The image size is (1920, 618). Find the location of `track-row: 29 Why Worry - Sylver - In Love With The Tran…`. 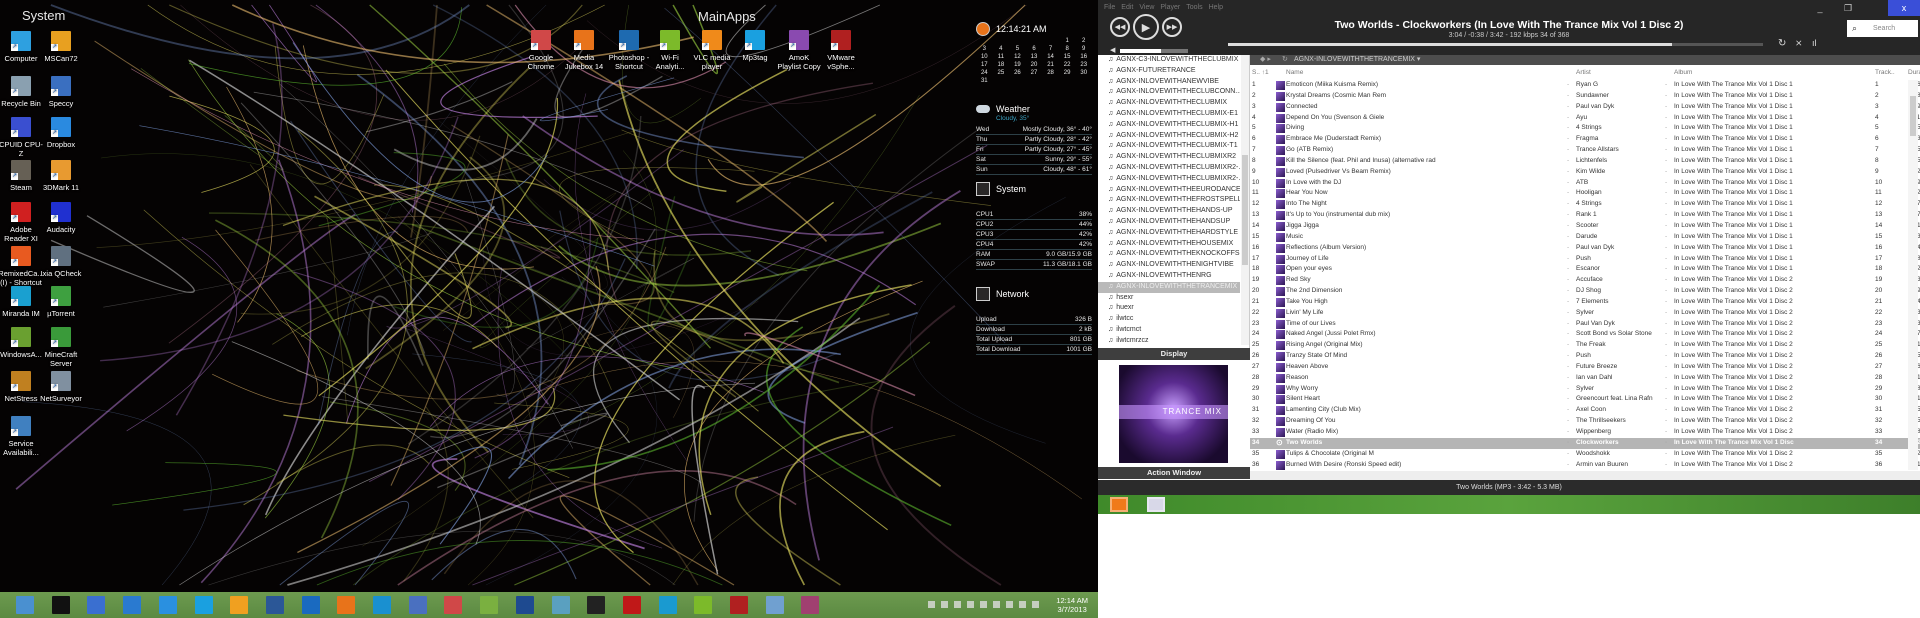

track-row: 29 Why Worry - Sylver - In Love With The Tran… is located at coordinates (1585, 389).